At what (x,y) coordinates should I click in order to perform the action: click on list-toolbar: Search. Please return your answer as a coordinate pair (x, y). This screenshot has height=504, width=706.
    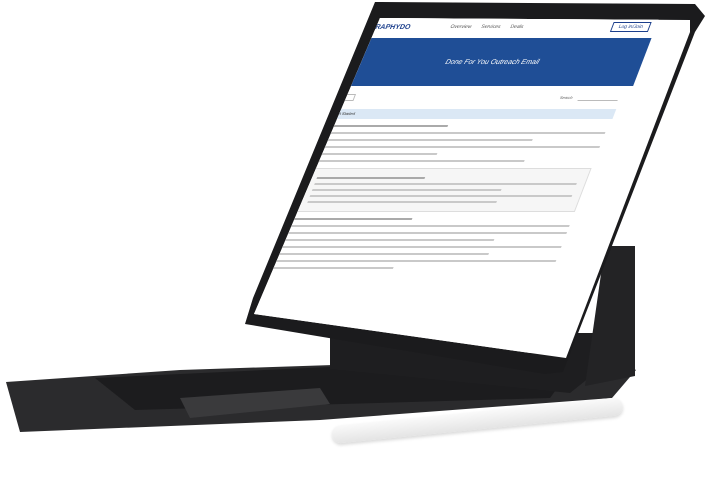
    Looking at the image, I should click on (480, 94).